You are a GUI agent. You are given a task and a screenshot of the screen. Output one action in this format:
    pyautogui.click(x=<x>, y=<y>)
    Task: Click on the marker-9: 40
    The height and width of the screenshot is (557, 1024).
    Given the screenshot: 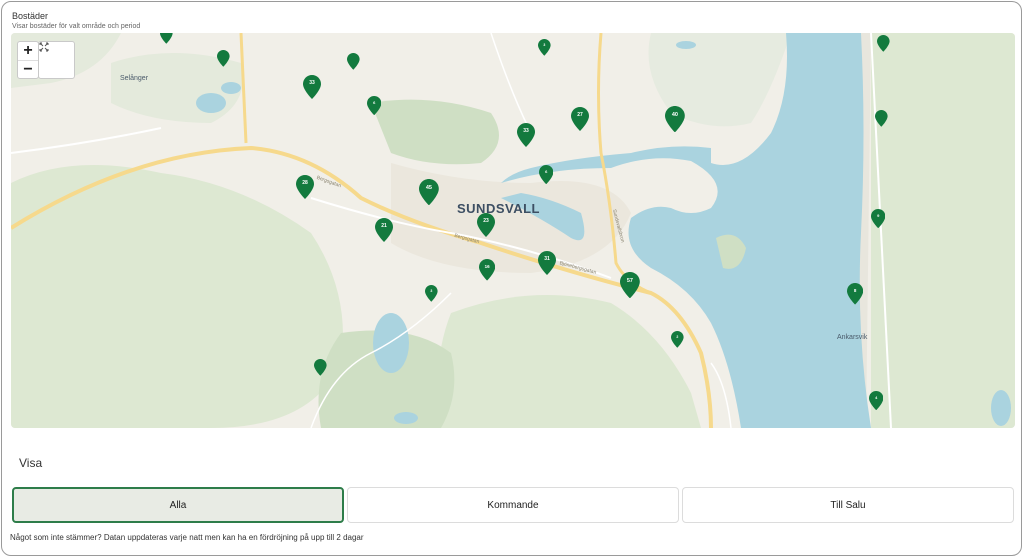 What is the action you would take?
    pyautogui.click(x=675, y=119)
    